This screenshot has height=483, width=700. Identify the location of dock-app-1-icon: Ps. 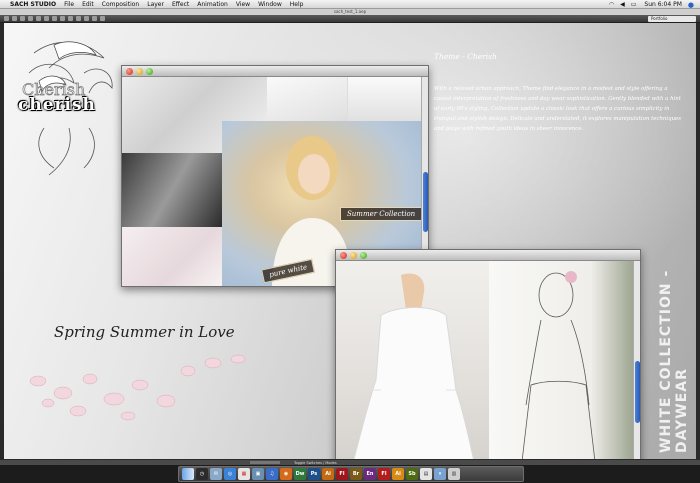
(314, 474).